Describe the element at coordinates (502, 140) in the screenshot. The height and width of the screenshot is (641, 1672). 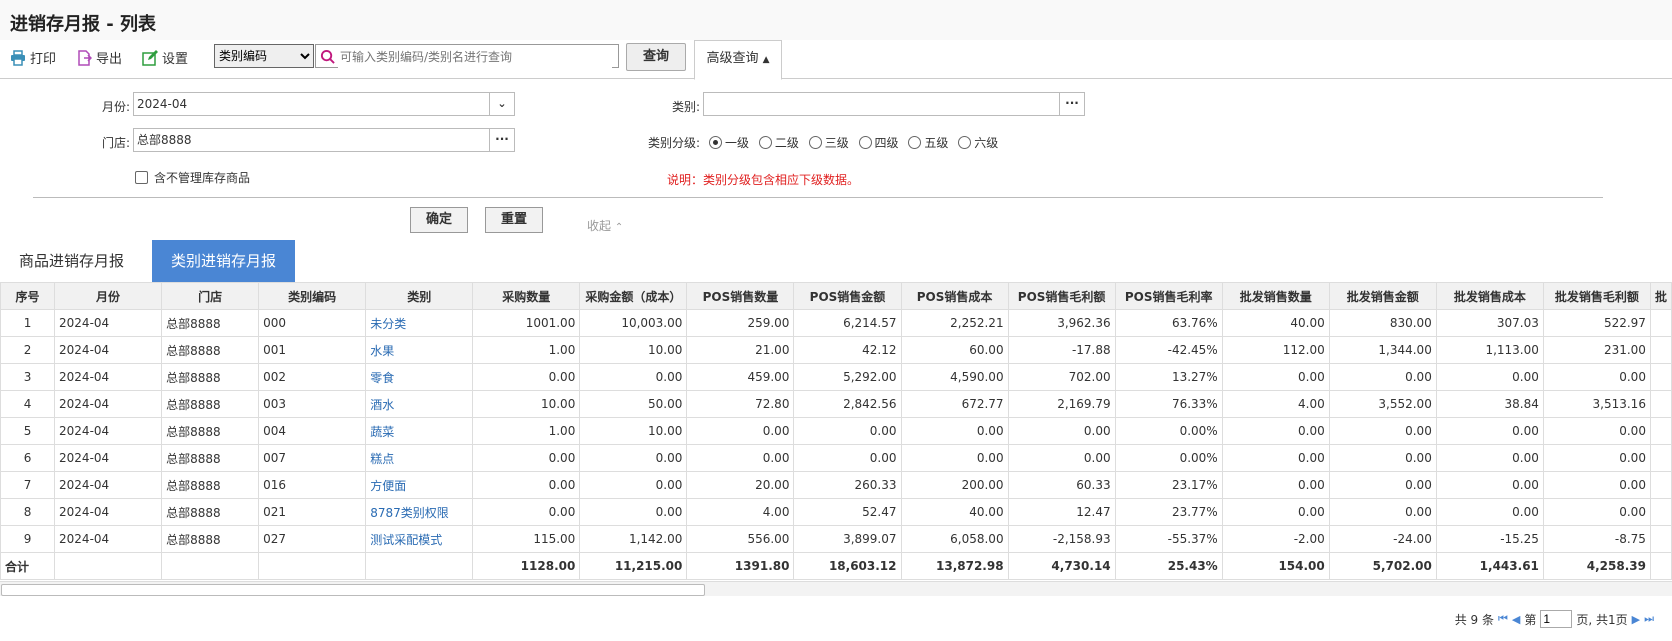
I see `store-picker-button: ···` at that location.